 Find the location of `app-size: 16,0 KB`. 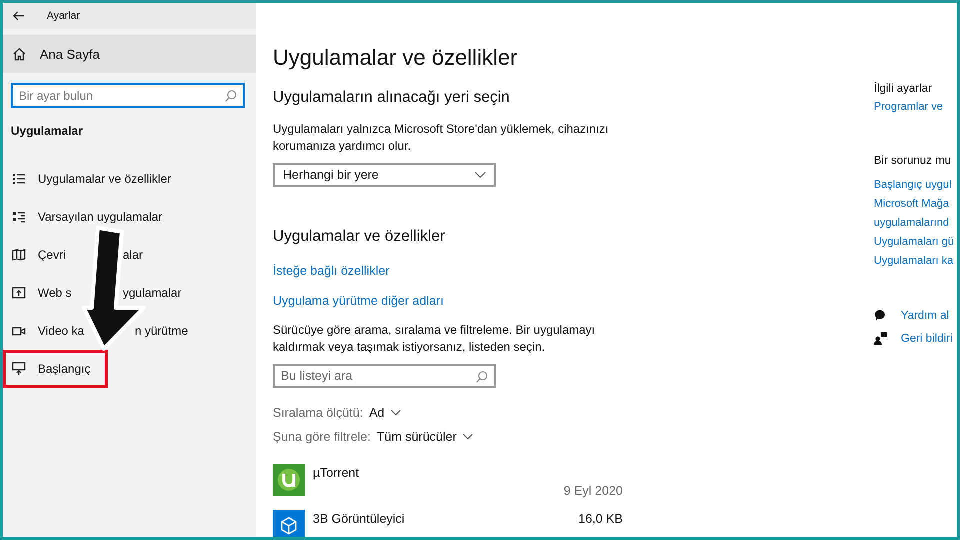

app-size: 16,0 KB is located at coordinates (600, 519).